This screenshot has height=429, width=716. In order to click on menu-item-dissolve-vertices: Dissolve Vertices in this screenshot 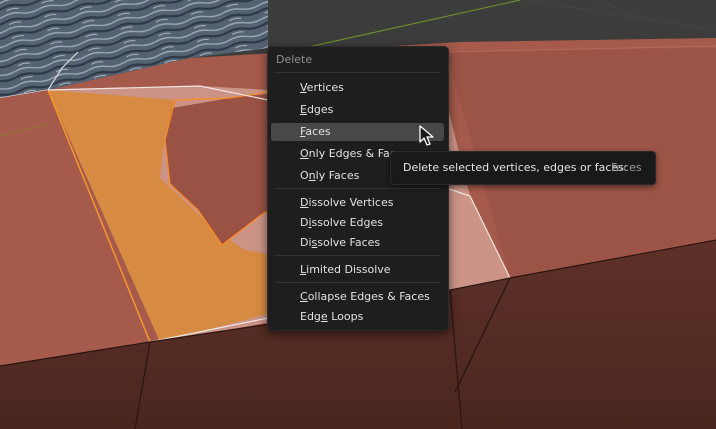, I will do `click(357, 203)`.